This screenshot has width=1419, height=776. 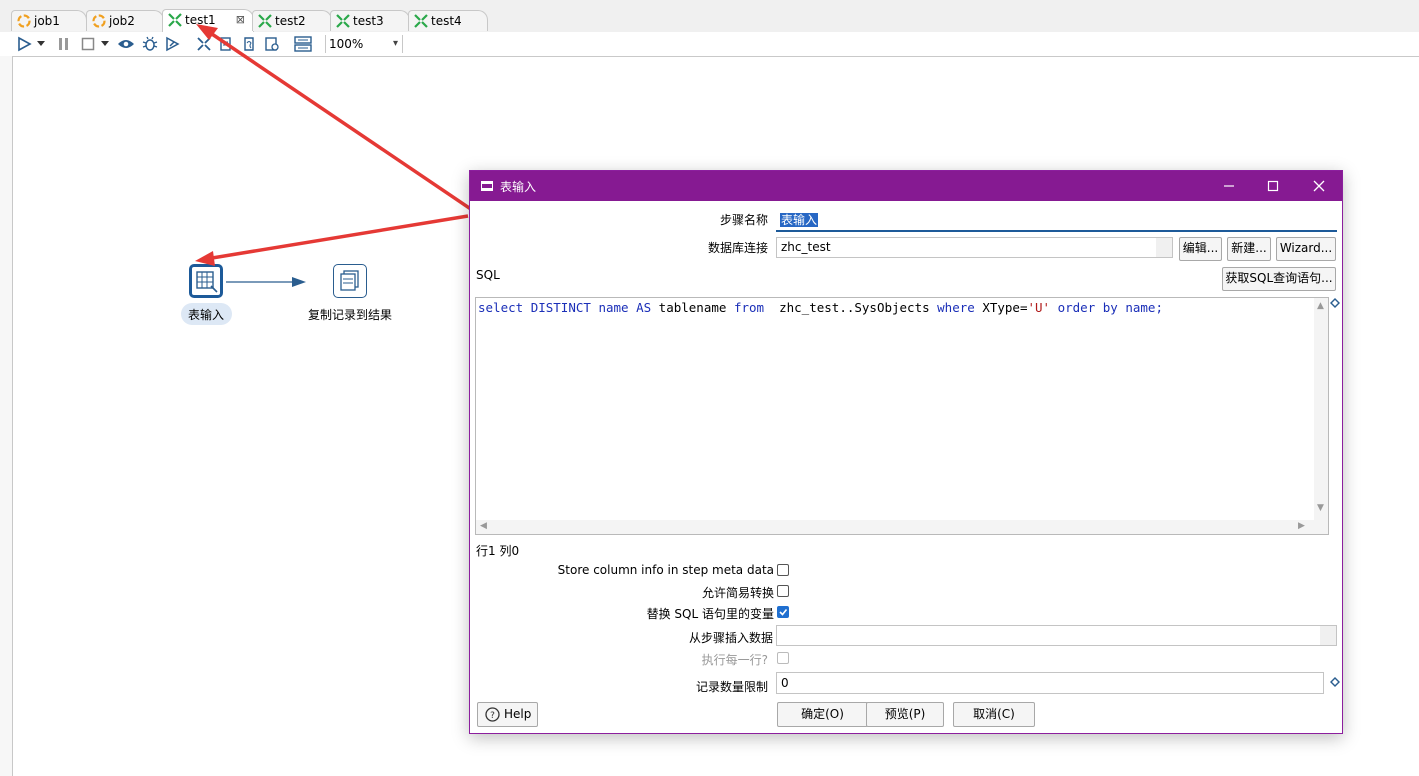 What do you see at coordinates (125, 20) in the screenshot?
I see `tab-job2: job2` at bounding box center [125, 20].